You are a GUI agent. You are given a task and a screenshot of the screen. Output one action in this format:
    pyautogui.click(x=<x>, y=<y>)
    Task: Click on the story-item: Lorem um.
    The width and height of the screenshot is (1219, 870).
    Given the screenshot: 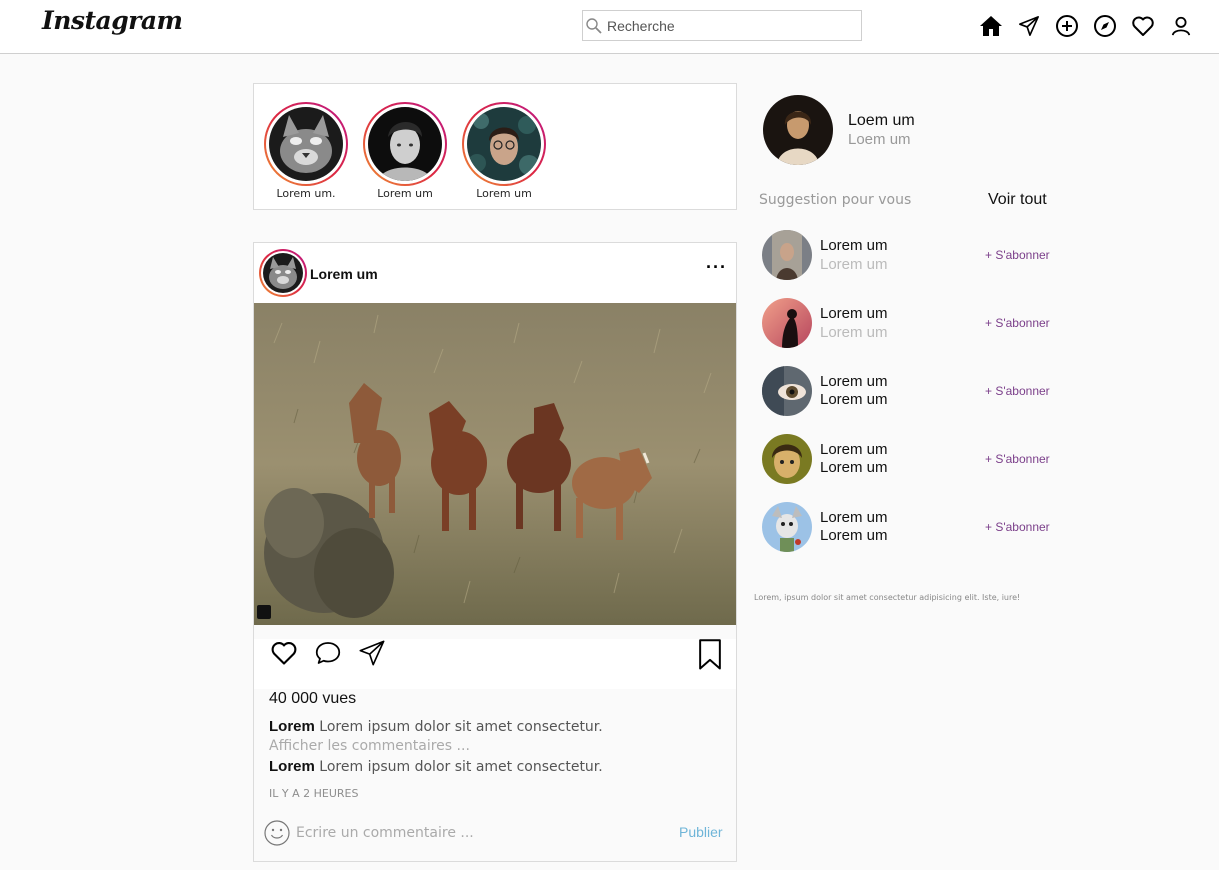 What is the action you would take?
    pyautogui.click(x=306, y=151)
    